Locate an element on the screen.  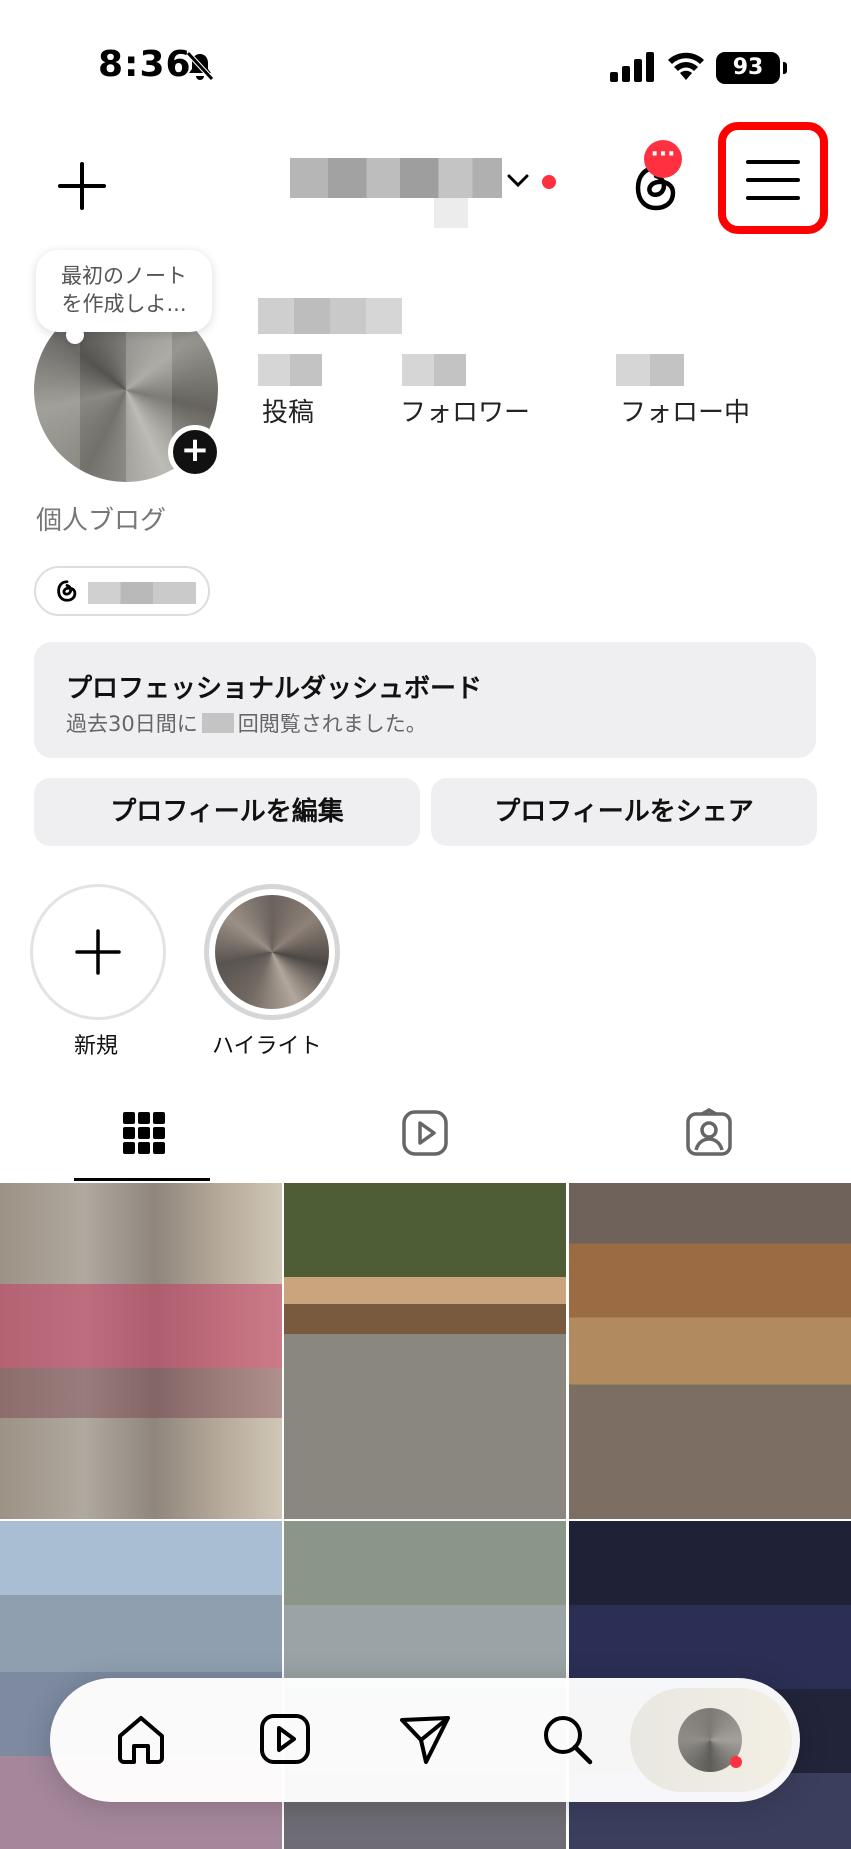
add-story-icon: + is located at coordinates (195, 452).